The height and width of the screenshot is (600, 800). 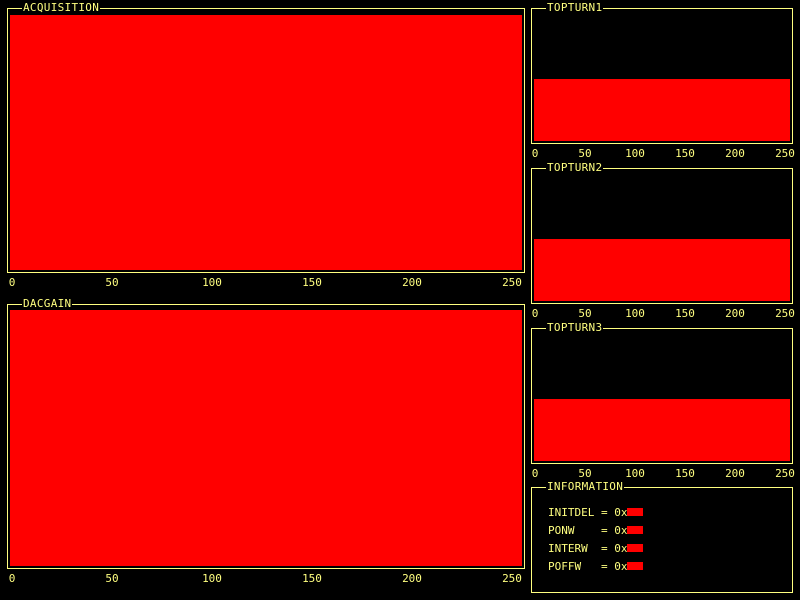 I want to click on info-label-initdel: INITDEL = 0x, so click(x=588, y=512).